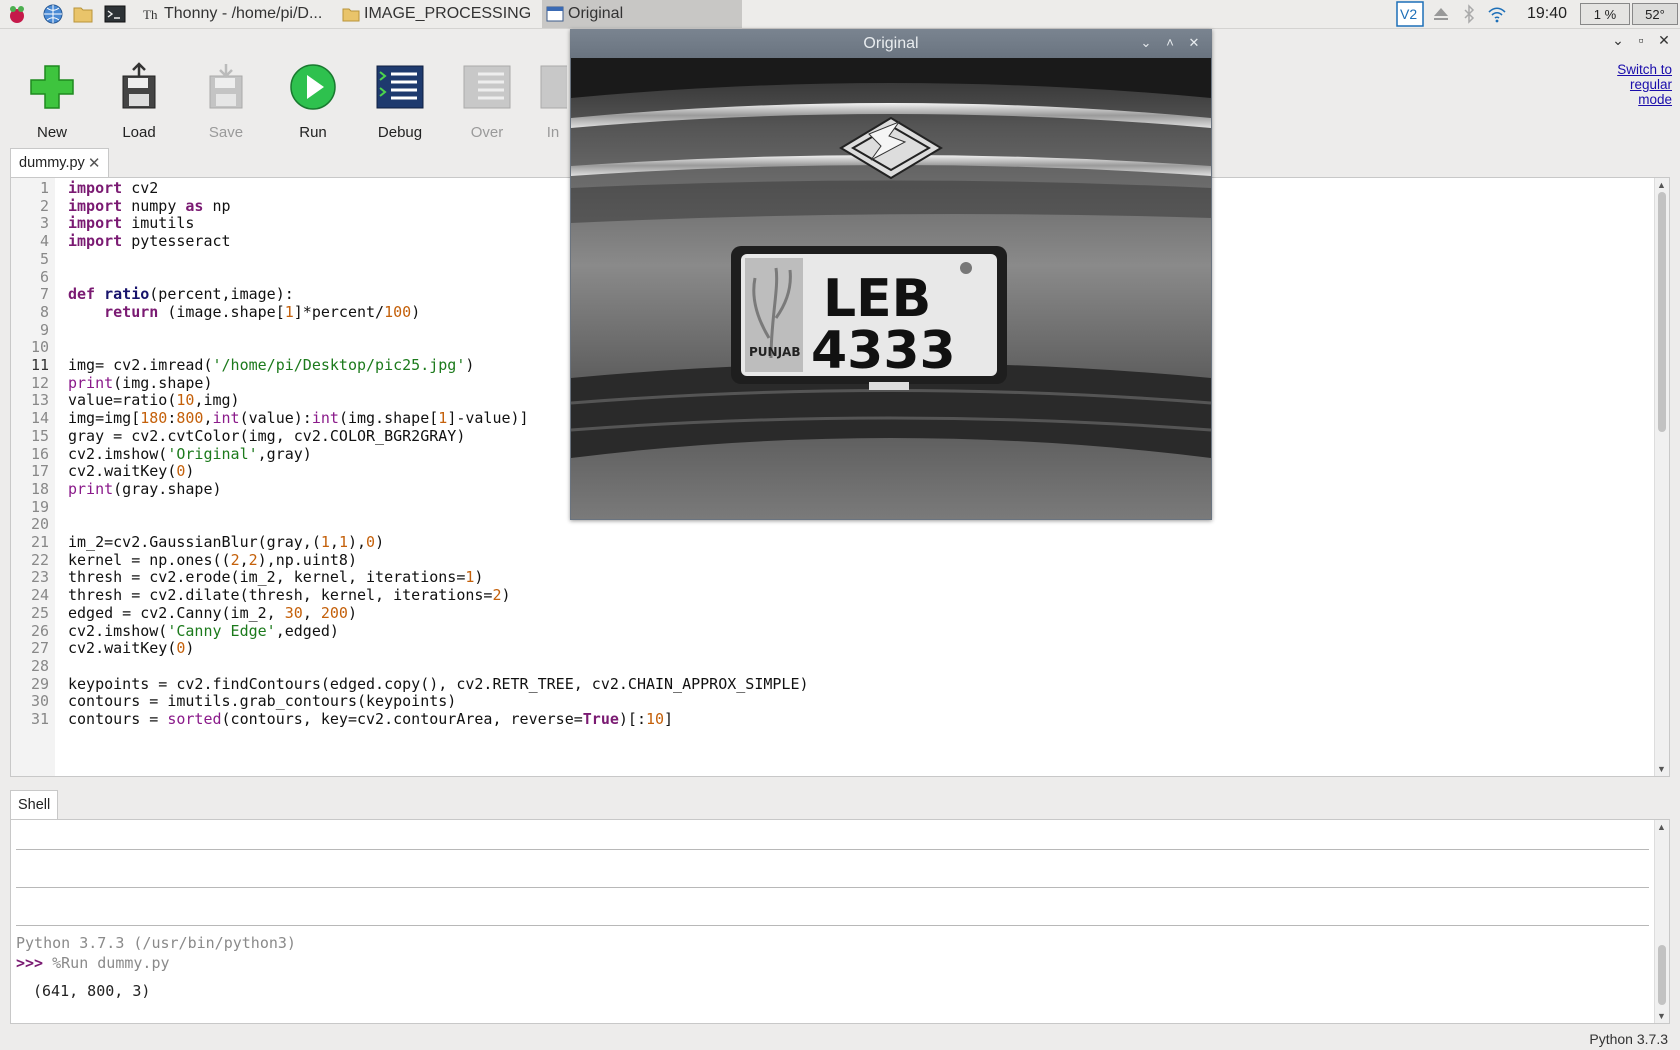  Describe the element at coordinates (131, 223) in the screenshot. I see `code-line: import imutils` at that location.